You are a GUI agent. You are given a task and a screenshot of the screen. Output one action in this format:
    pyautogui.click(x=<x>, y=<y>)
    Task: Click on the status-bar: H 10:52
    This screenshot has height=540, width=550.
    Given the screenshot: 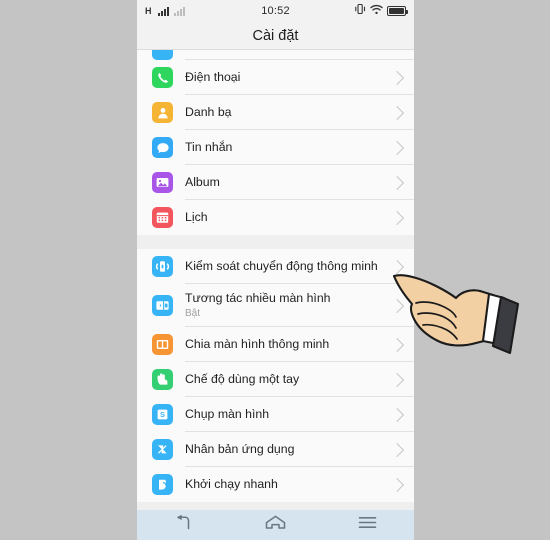 What is the action you would take?
    pyautogui.click(x=275, y=11)
    